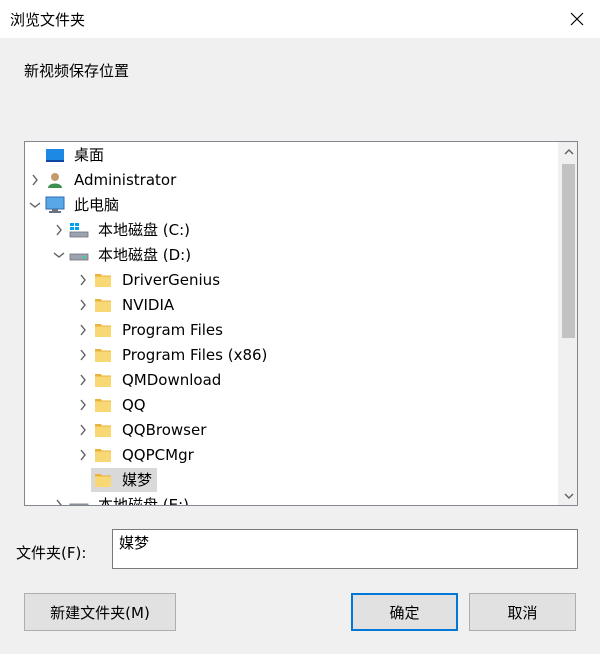  I want to click on tree-item-content: QMDownload, so click(158, 380).